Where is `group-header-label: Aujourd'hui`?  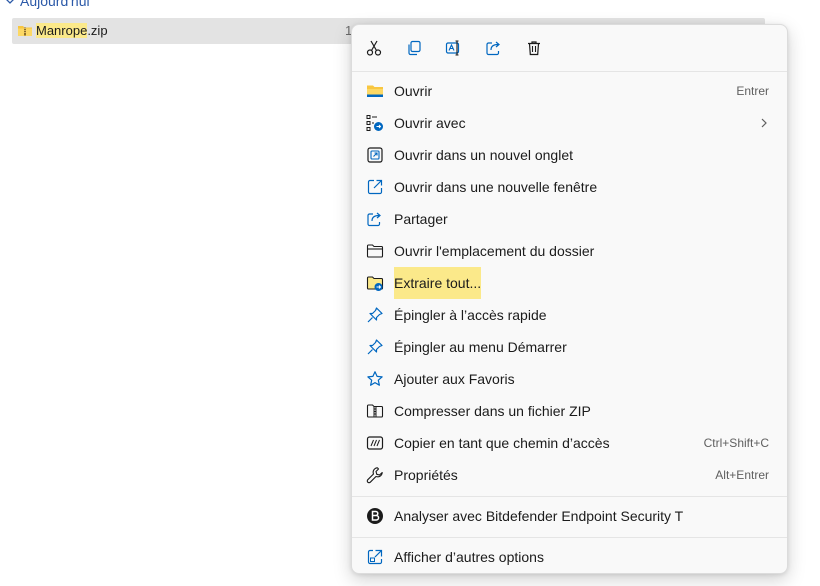
group-header-label: Aujourd'hui is located at coordinates (55, 4).